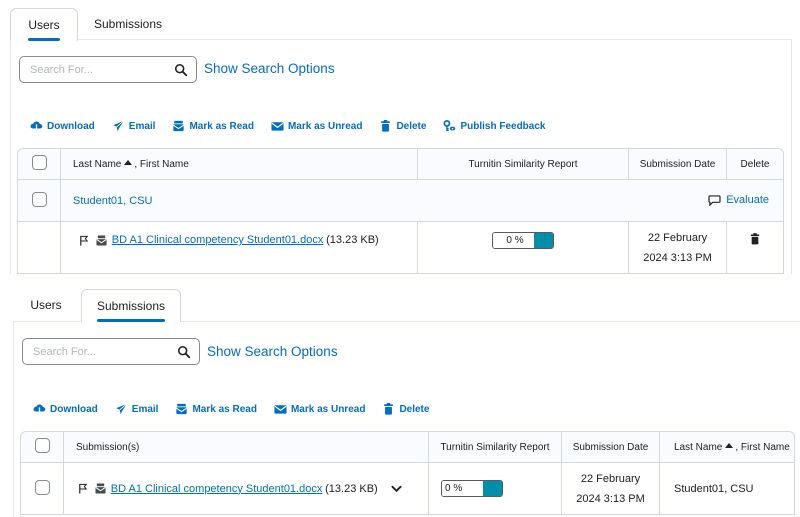 The image size is (800, 517). What do you see at coordinates (36, 126) in the screenshot?
I see `download-icon` at bounding box center [36, 126].